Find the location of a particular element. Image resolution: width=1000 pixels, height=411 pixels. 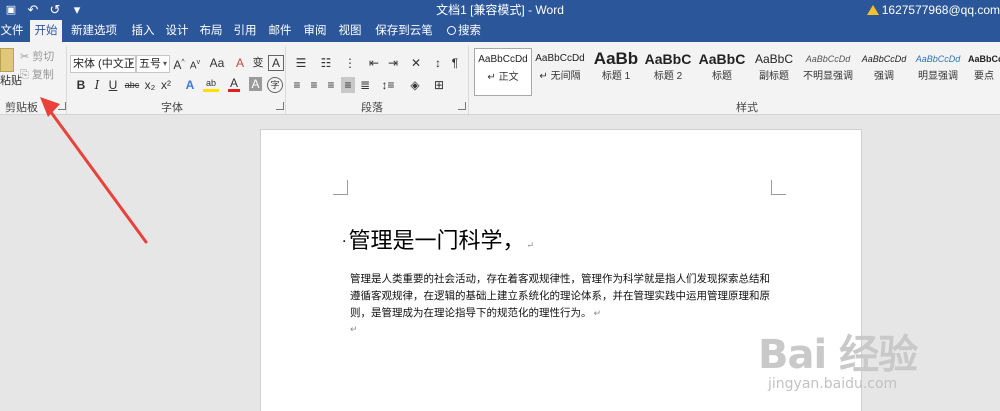

tab-review: 审阅 is located at coordinates (315, 31).